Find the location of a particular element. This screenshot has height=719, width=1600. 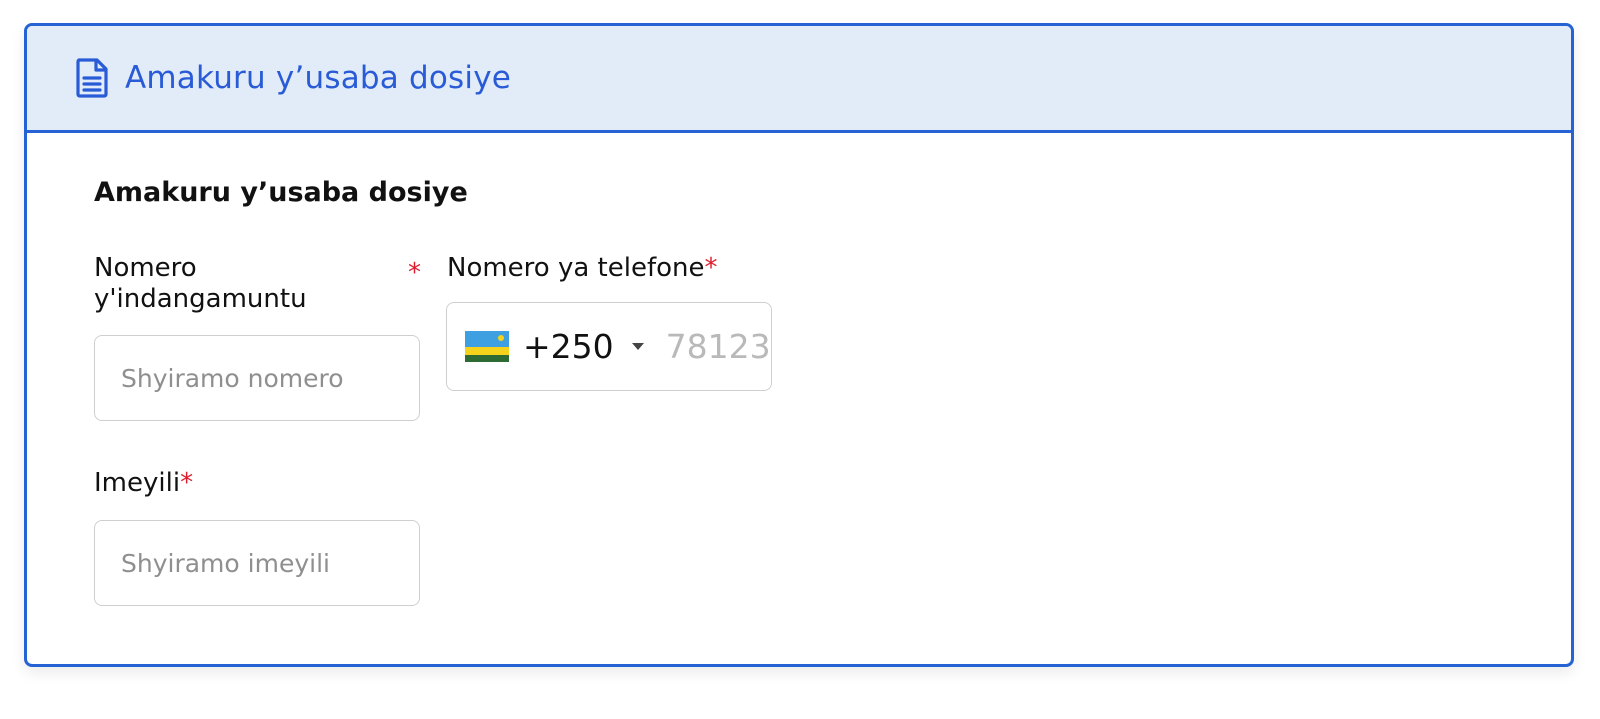

card-title: Amakuru y’usaba dosiye is located at coordinates (318, 78).